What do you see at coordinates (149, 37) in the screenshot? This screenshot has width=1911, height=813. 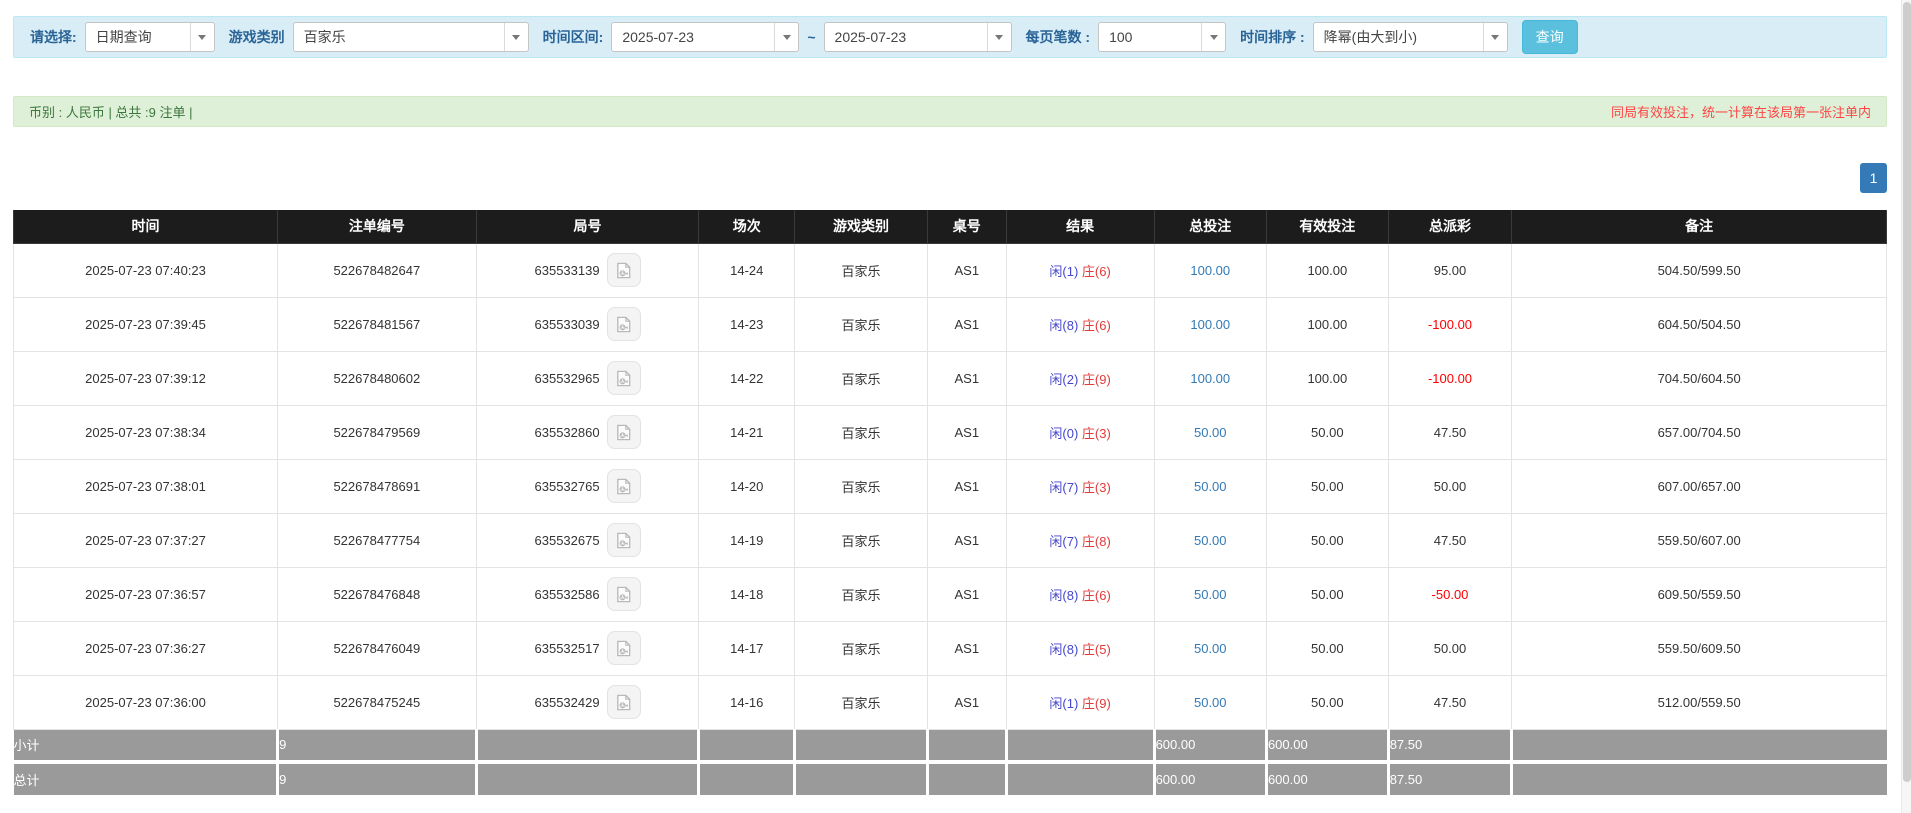 I see `query-type-select: 日期查询` at bounding box center [149, 37].